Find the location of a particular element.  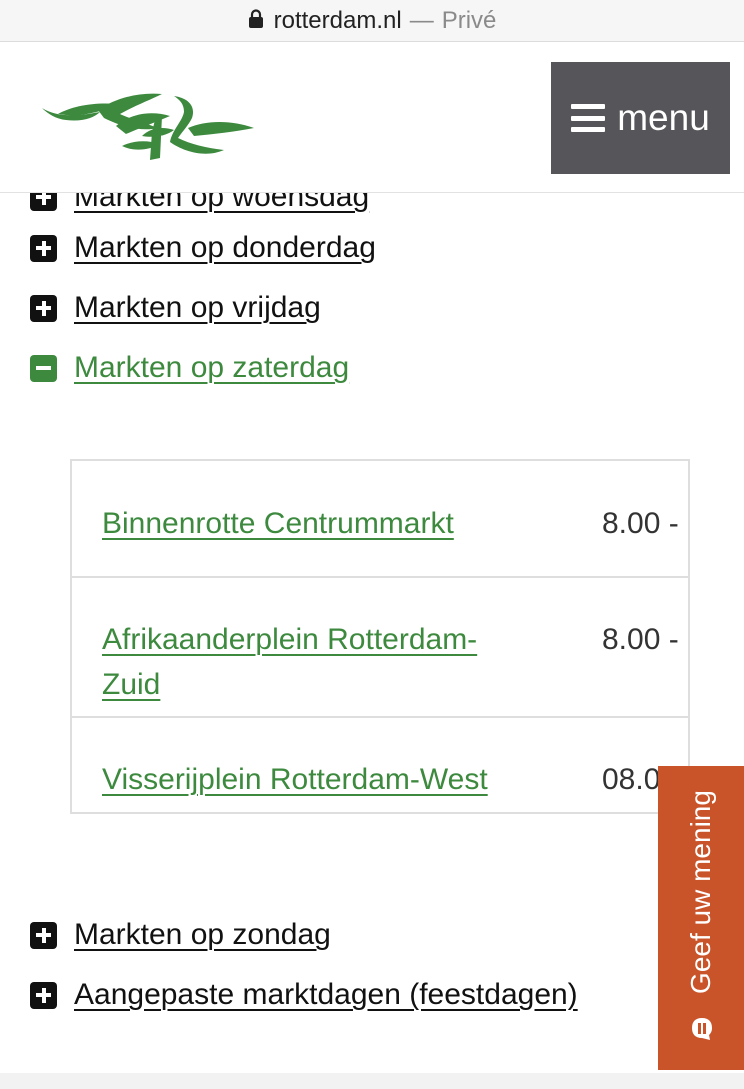

browser-url-bar: rotterdam.nl — Privé is located at coordinates (372, 21).